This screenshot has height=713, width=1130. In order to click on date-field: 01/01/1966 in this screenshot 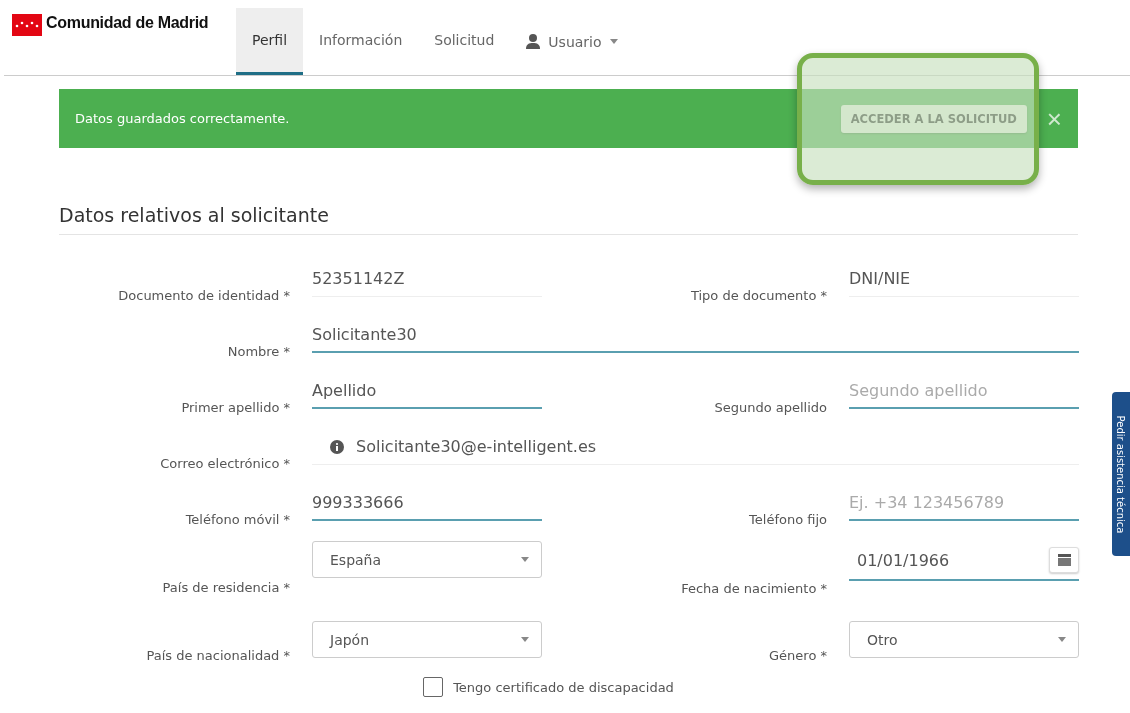, I will do `click(964, 561)`.